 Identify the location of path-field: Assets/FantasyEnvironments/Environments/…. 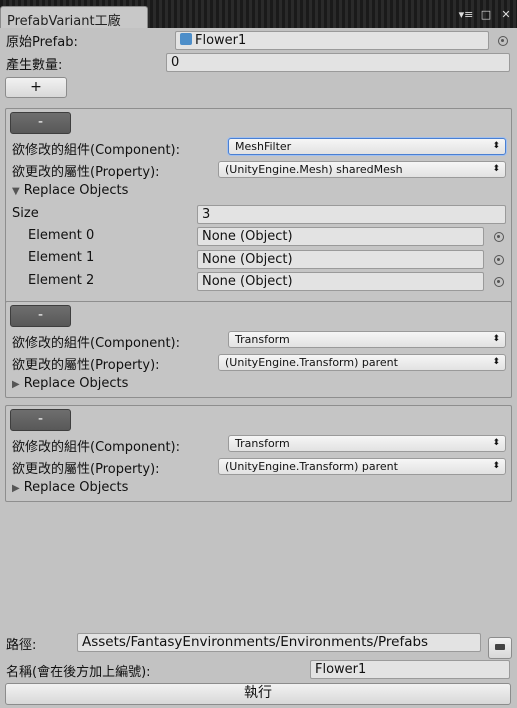
(279, 642).